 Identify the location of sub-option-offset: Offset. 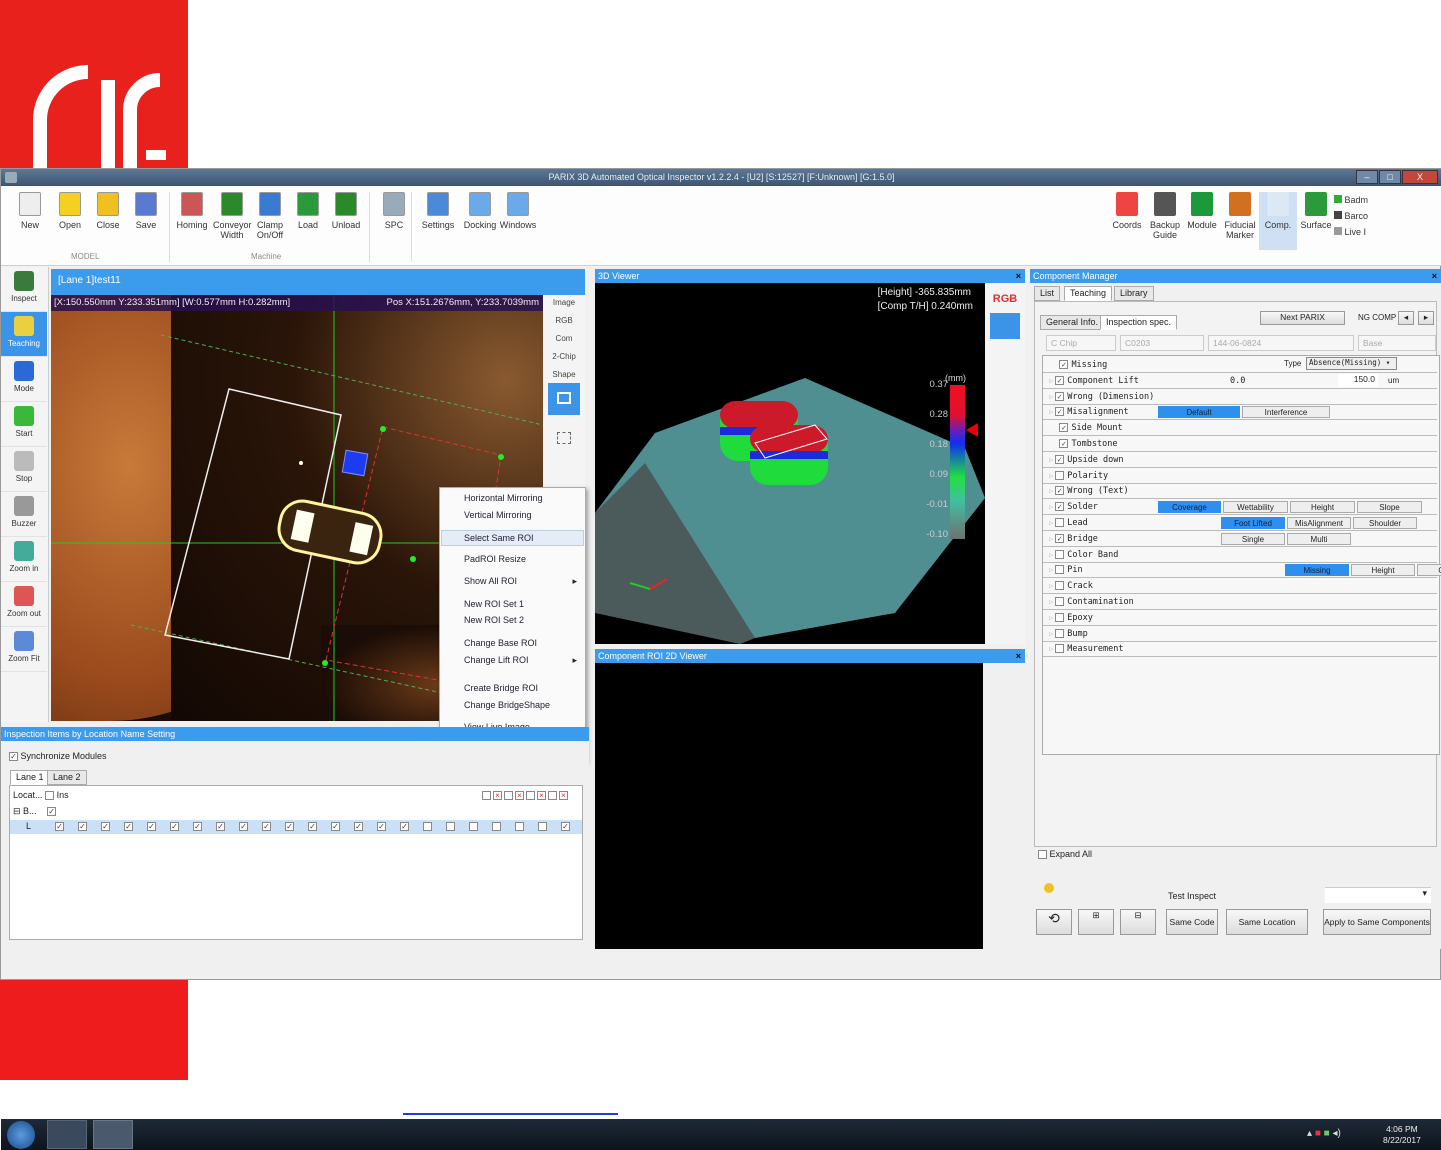
(1429, 570).